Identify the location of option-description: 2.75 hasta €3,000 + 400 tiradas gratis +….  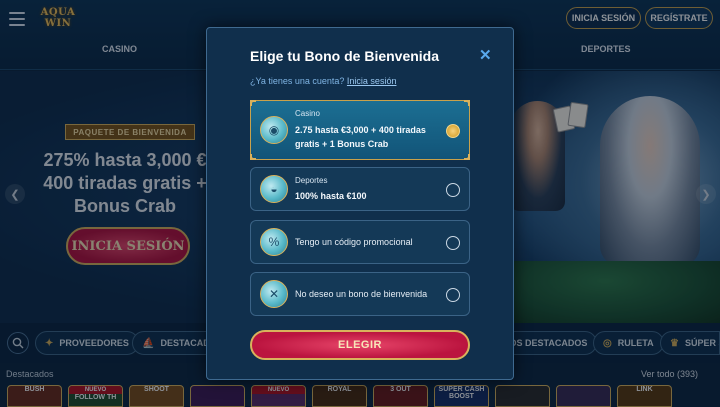
(360, 137).